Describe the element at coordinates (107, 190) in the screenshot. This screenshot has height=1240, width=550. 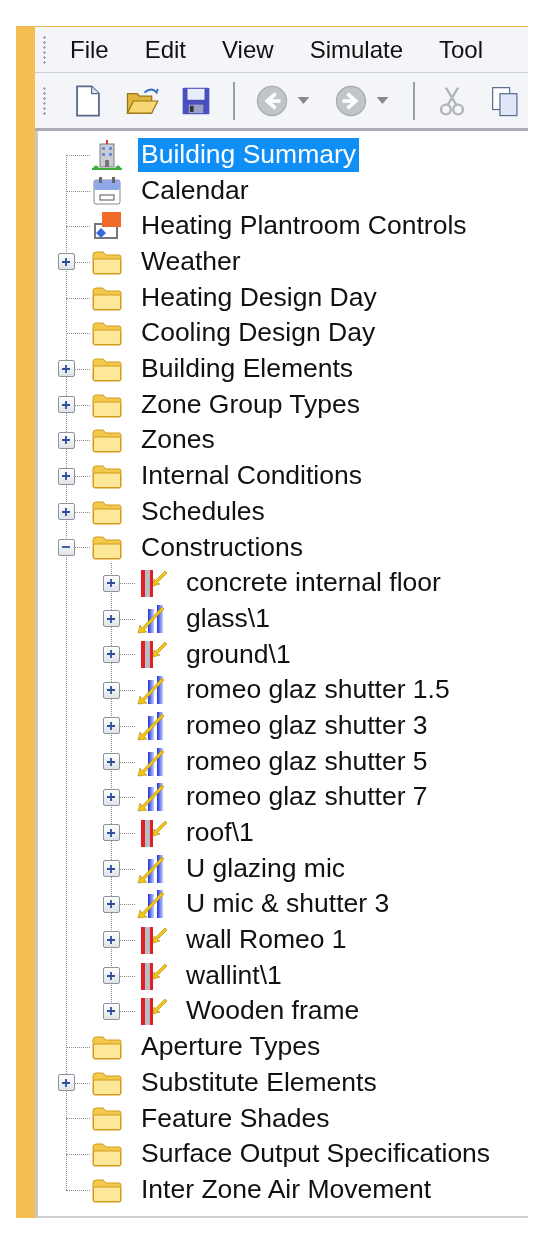
I see `calendar-icon` at that location.